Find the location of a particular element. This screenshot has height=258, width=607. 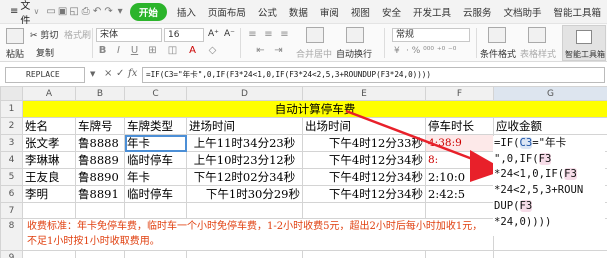

cell-plate: 鲁8891 is located at coordinates (100, 194).